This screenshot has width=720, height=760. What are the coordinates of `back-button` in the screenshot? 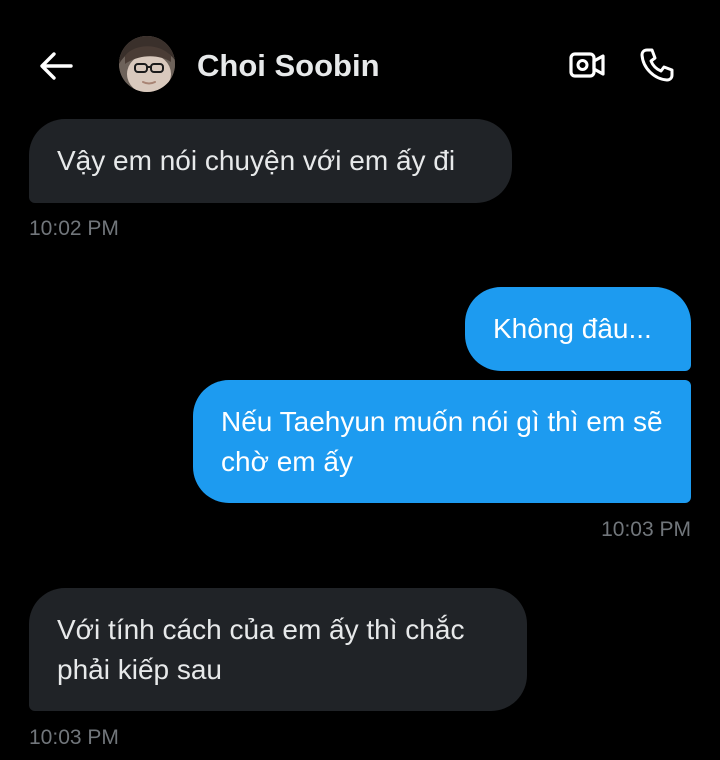 It's located at (56, 66).